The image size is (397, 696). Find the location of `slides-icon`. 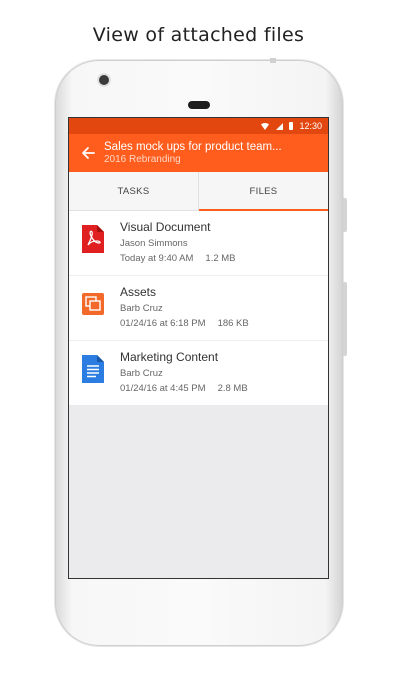

slides-icon is located at coordinates (93, 304).